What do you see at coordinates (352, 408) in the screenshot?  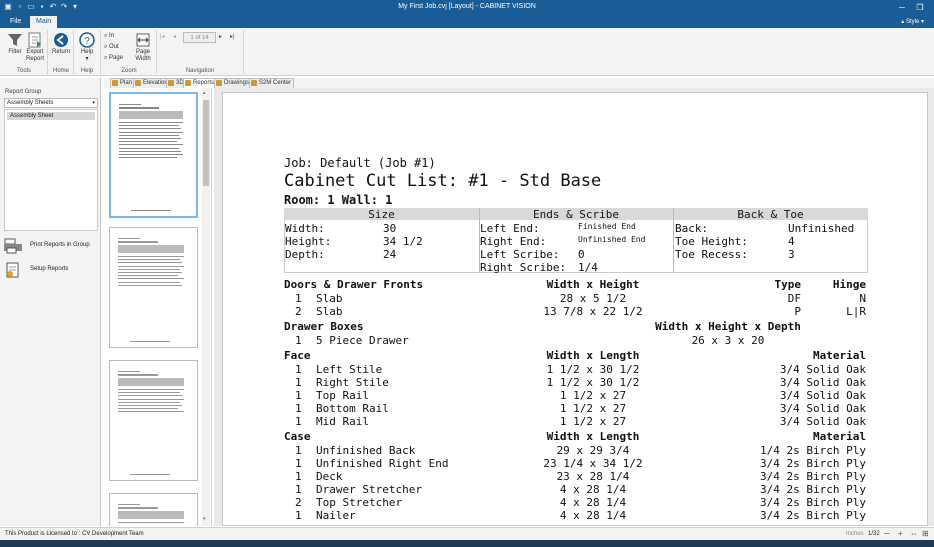 I see `row-name: Bottom Rail` at bounding box center [352, 408].